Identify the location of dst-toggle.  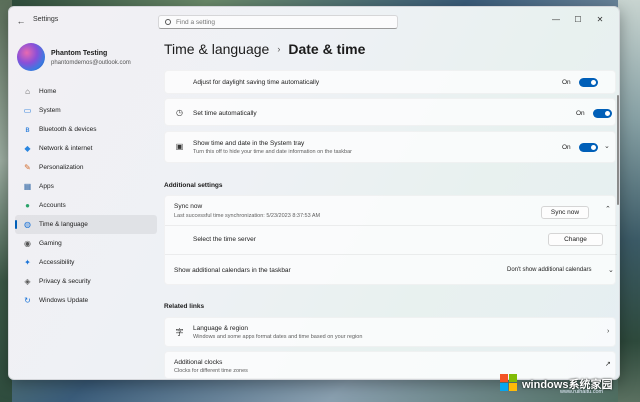
(588, 82).